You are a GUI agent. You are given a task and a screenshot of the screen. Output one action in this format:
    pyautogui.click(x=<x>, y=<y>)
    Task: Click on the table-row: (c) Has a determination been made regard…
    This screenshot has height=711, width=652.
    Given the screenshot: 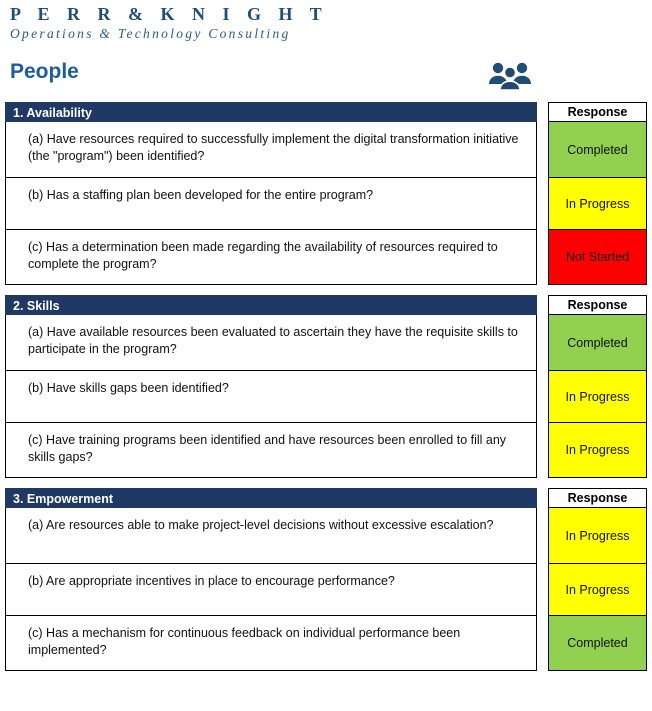 What is the action you would take?
    pyautogui.click(x=271, y=256)
    